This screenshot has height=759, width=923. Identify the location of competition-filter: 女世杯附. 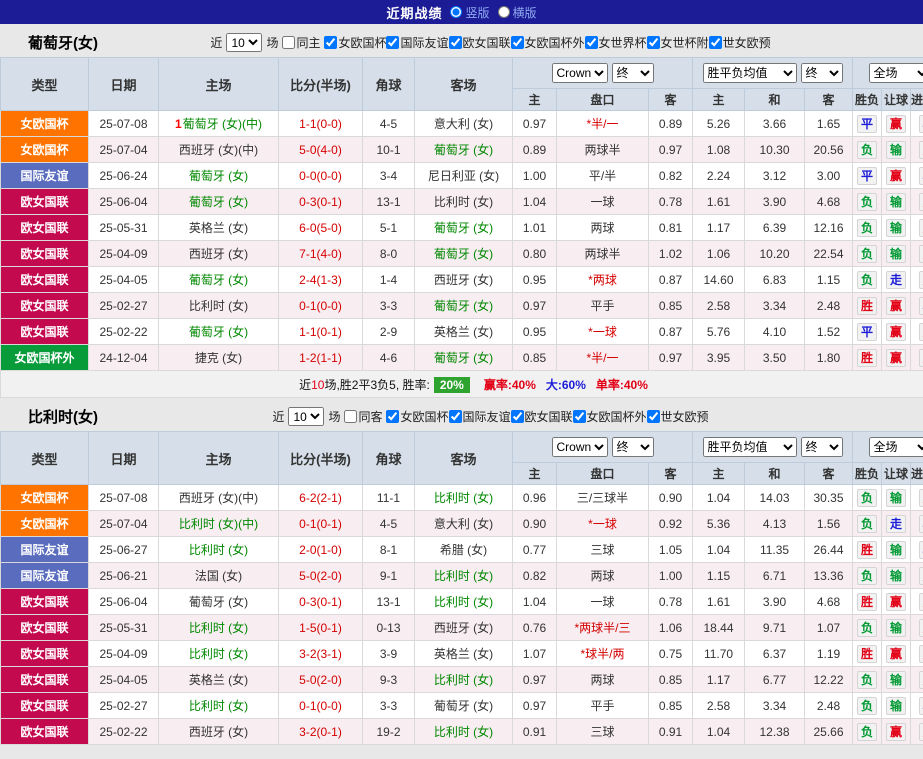
(677, 42).